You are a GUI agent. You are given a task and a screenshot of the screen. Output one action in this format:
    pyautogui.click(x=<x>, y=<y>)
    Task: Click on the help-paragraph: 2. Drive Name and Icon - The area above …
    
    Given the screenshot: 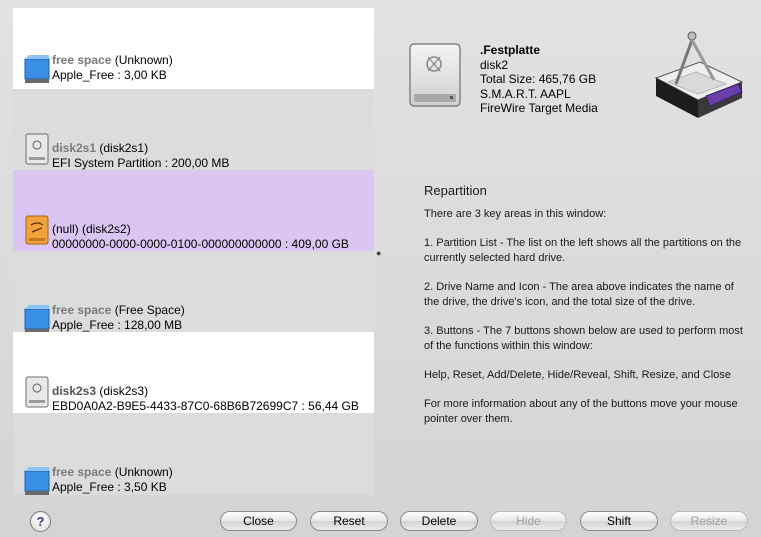 What is the action you would take?
    pyautogui.click(x=579, y=294)
    